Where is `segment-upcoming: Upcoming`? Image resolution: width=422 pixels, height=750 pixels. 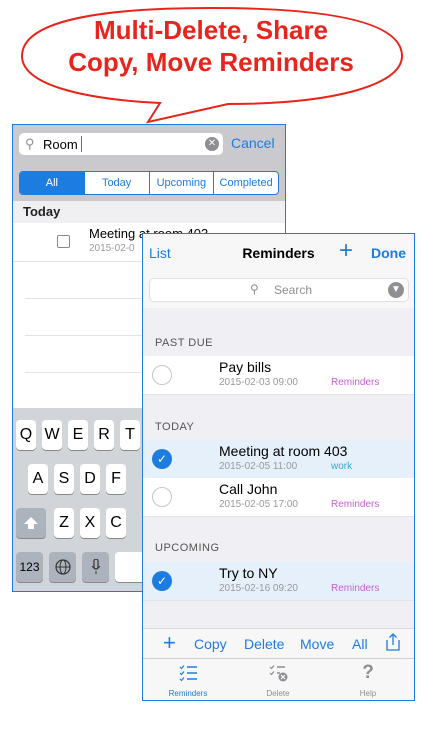 segment-upcoming: Upcoming is located at coordinates (181, 183).